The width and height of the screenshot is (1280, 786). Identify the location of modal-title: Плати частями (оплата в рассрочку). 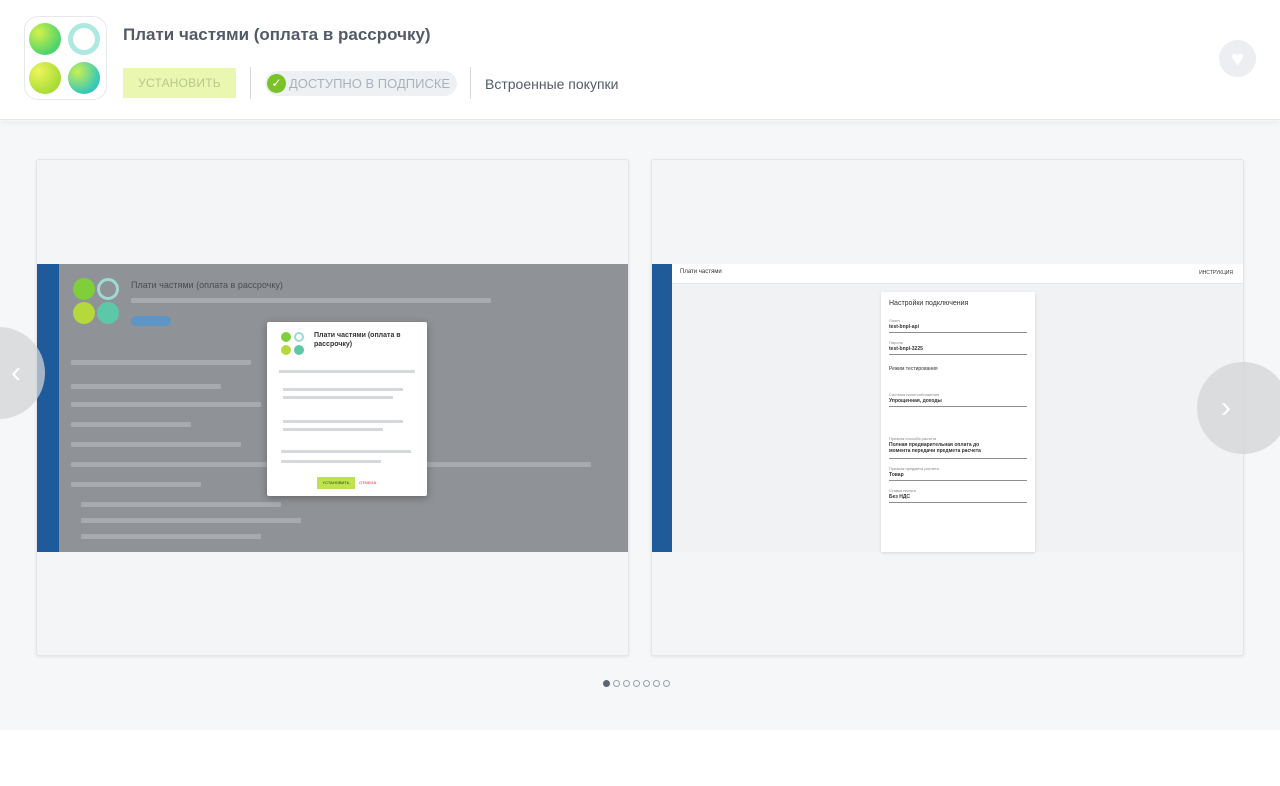
(357, 340).